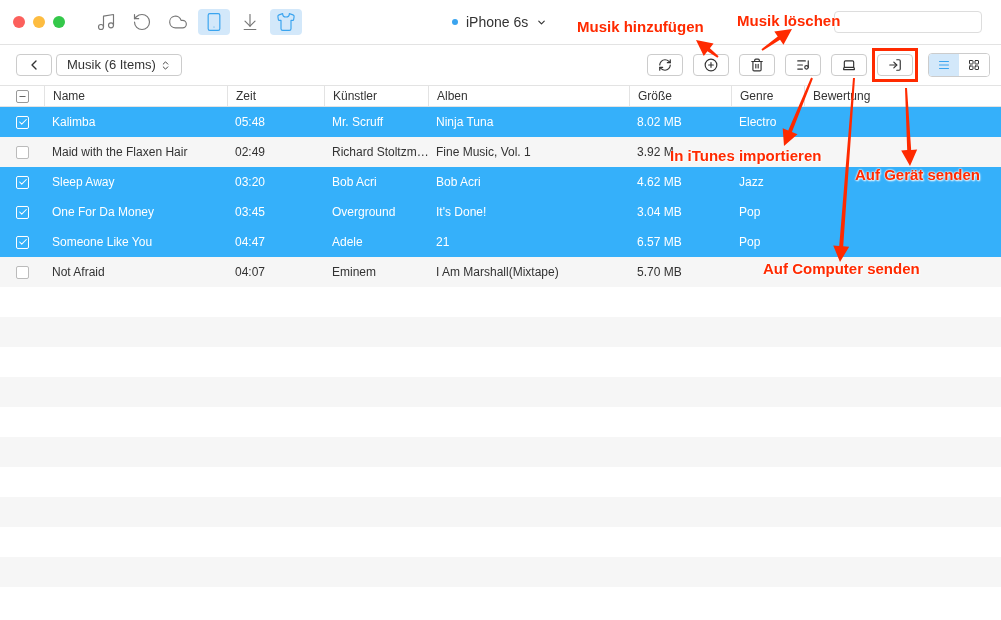  Describe the element at coordinates (659, 272) in the screenshot. I see `table-cell: 5.70 MB` at that location.